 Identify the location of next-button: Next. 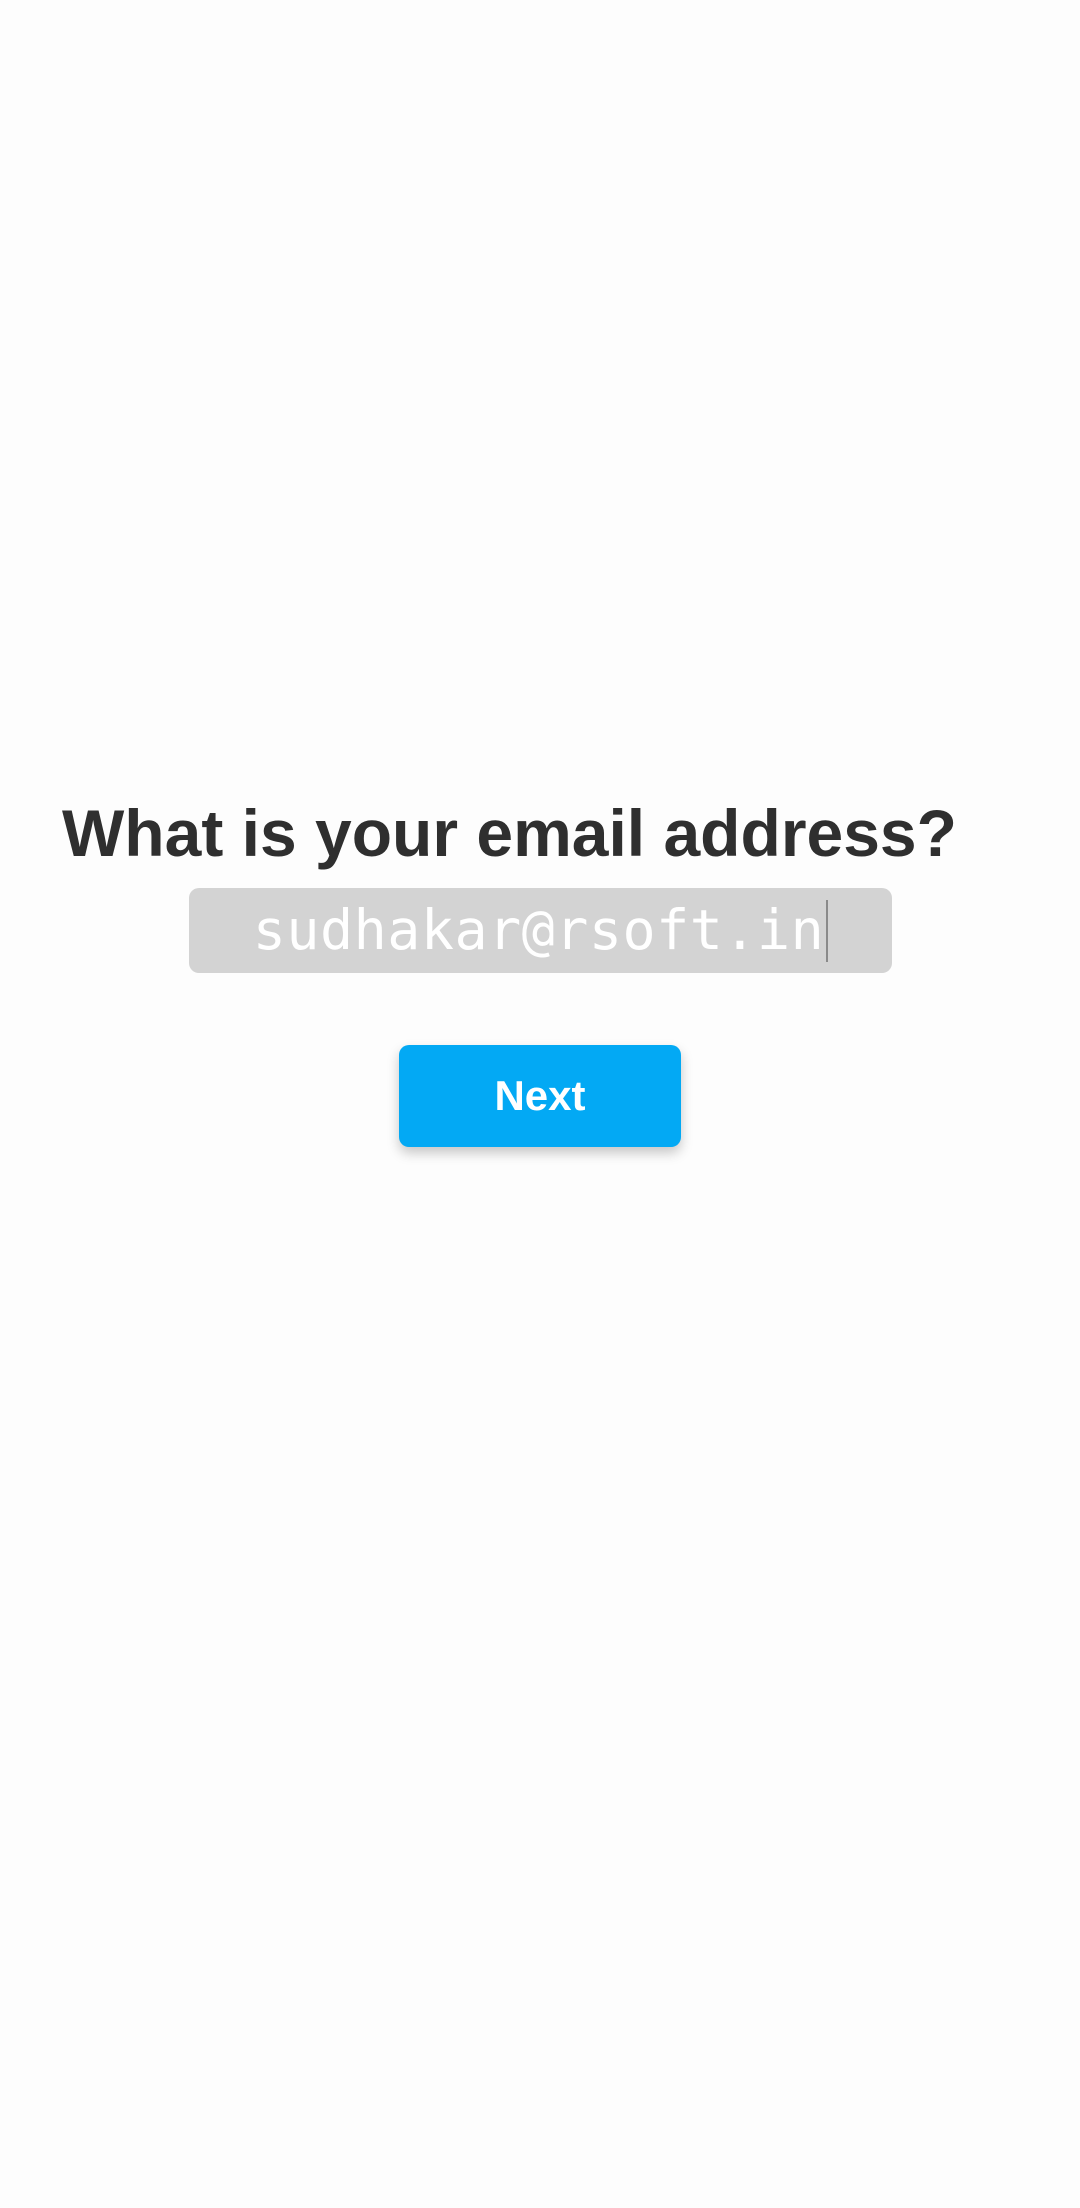
(540, 1096).